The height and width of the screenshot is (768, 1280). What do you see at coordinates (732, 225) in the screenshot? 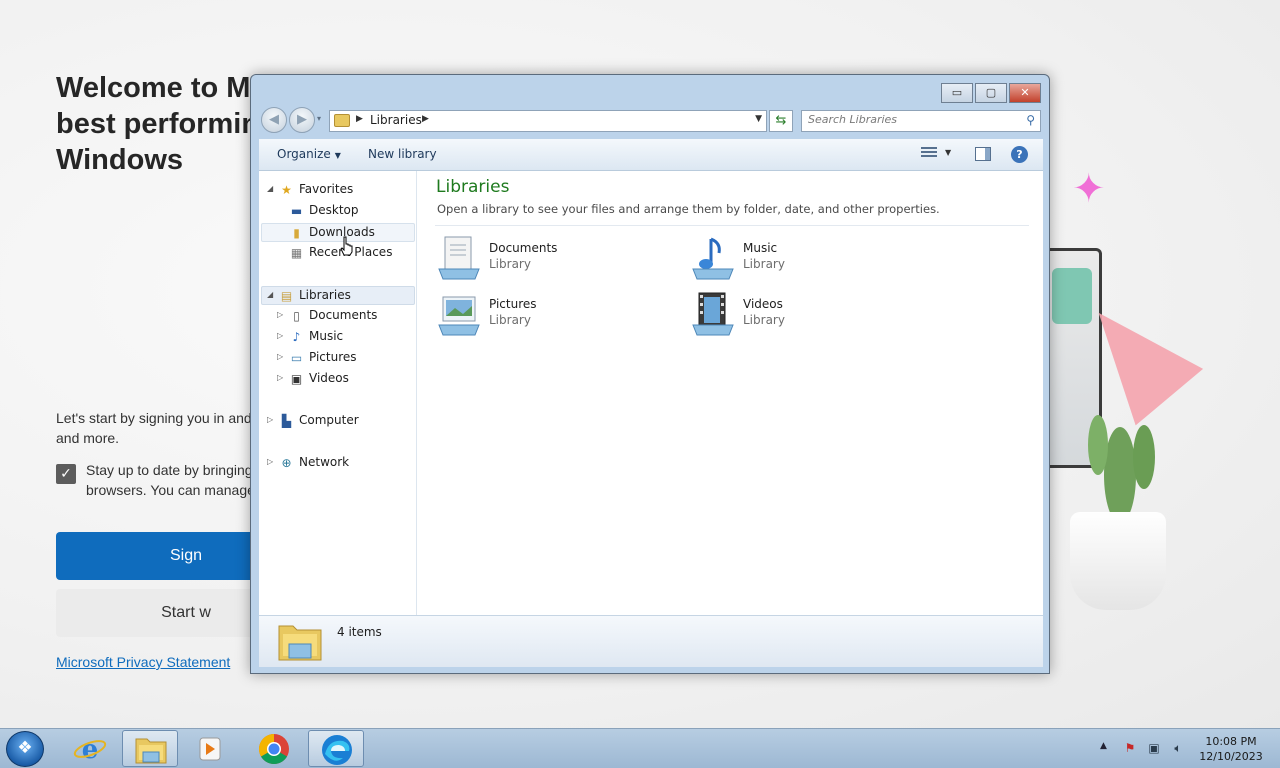
I see `divider` at bounding box center [732, 225].